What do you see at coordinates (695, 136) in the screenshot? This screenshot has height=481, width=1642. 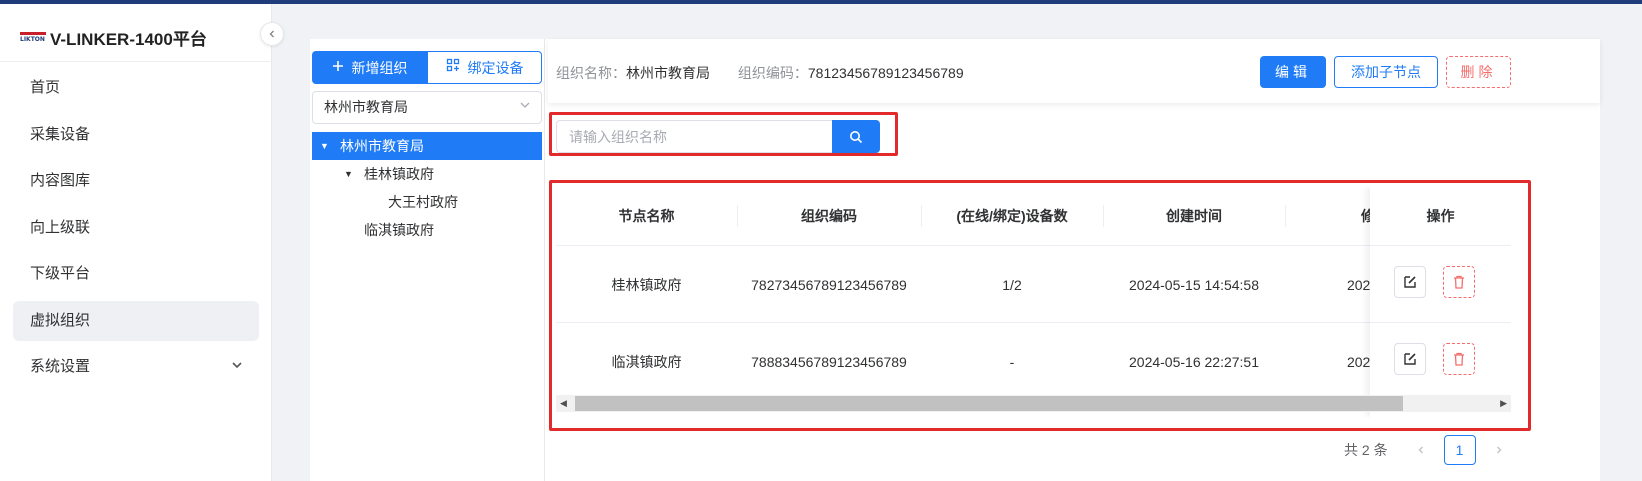 I see `org-search-input` at bounding box center [695, 136].